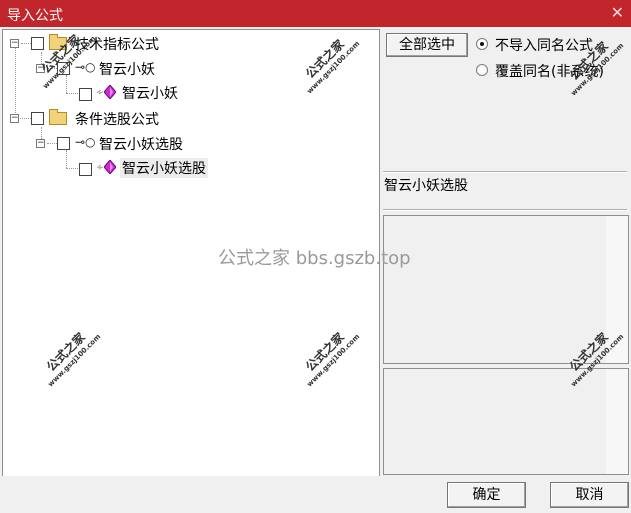 Image resolution: width=631 pixels, height=513 pixels. I want to click on radio-no-import, so click(482, 44).